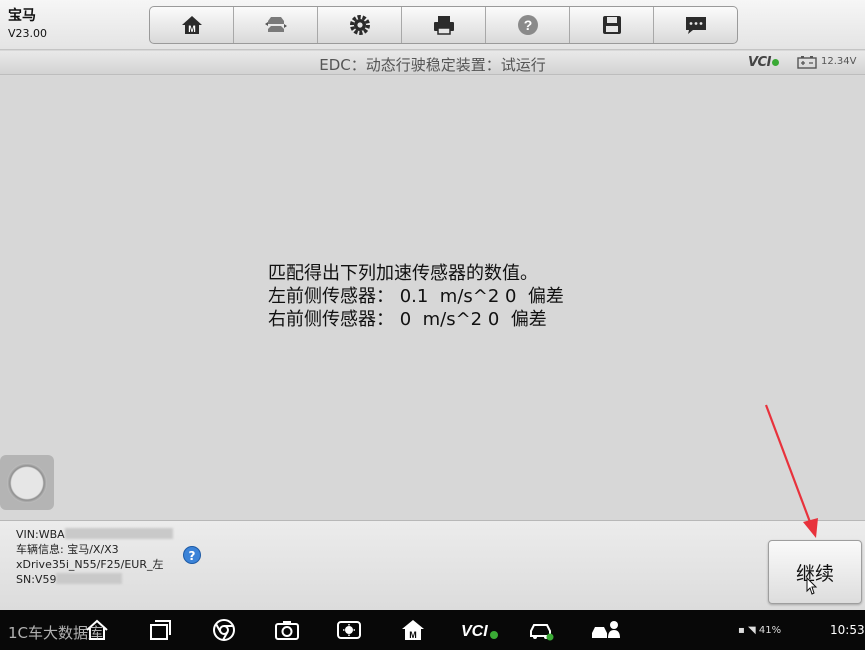  What do you see at coordinates (40, 534) in the screenshot?
I see `vin-text: VIN:WBA` at bounding box center [40, 534].